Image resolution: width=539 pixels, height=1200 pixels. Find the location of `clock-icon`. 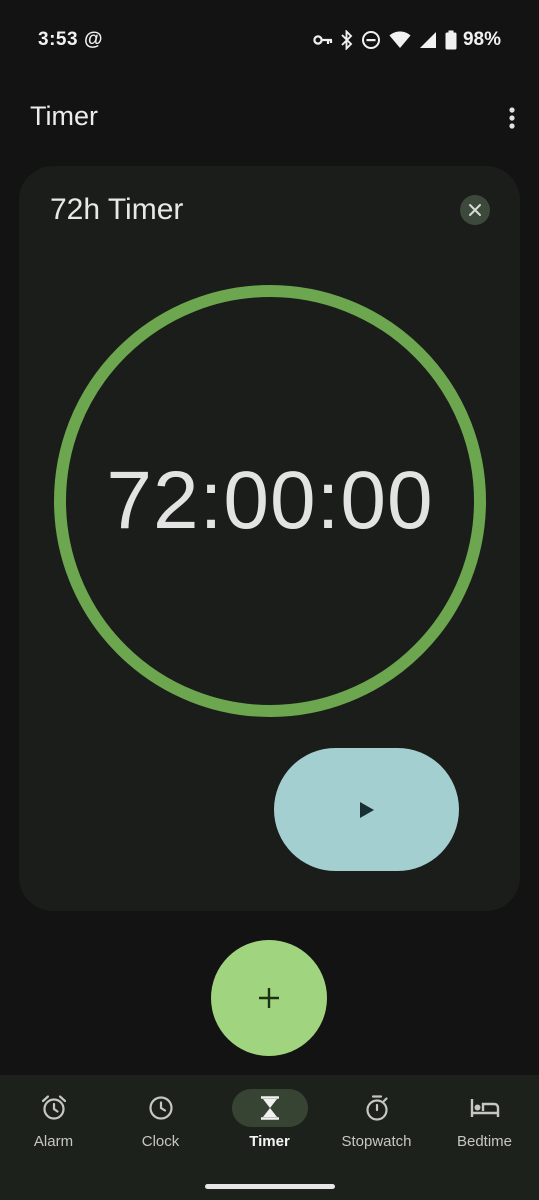

clock-icon is located at coordinates (160, 1108).